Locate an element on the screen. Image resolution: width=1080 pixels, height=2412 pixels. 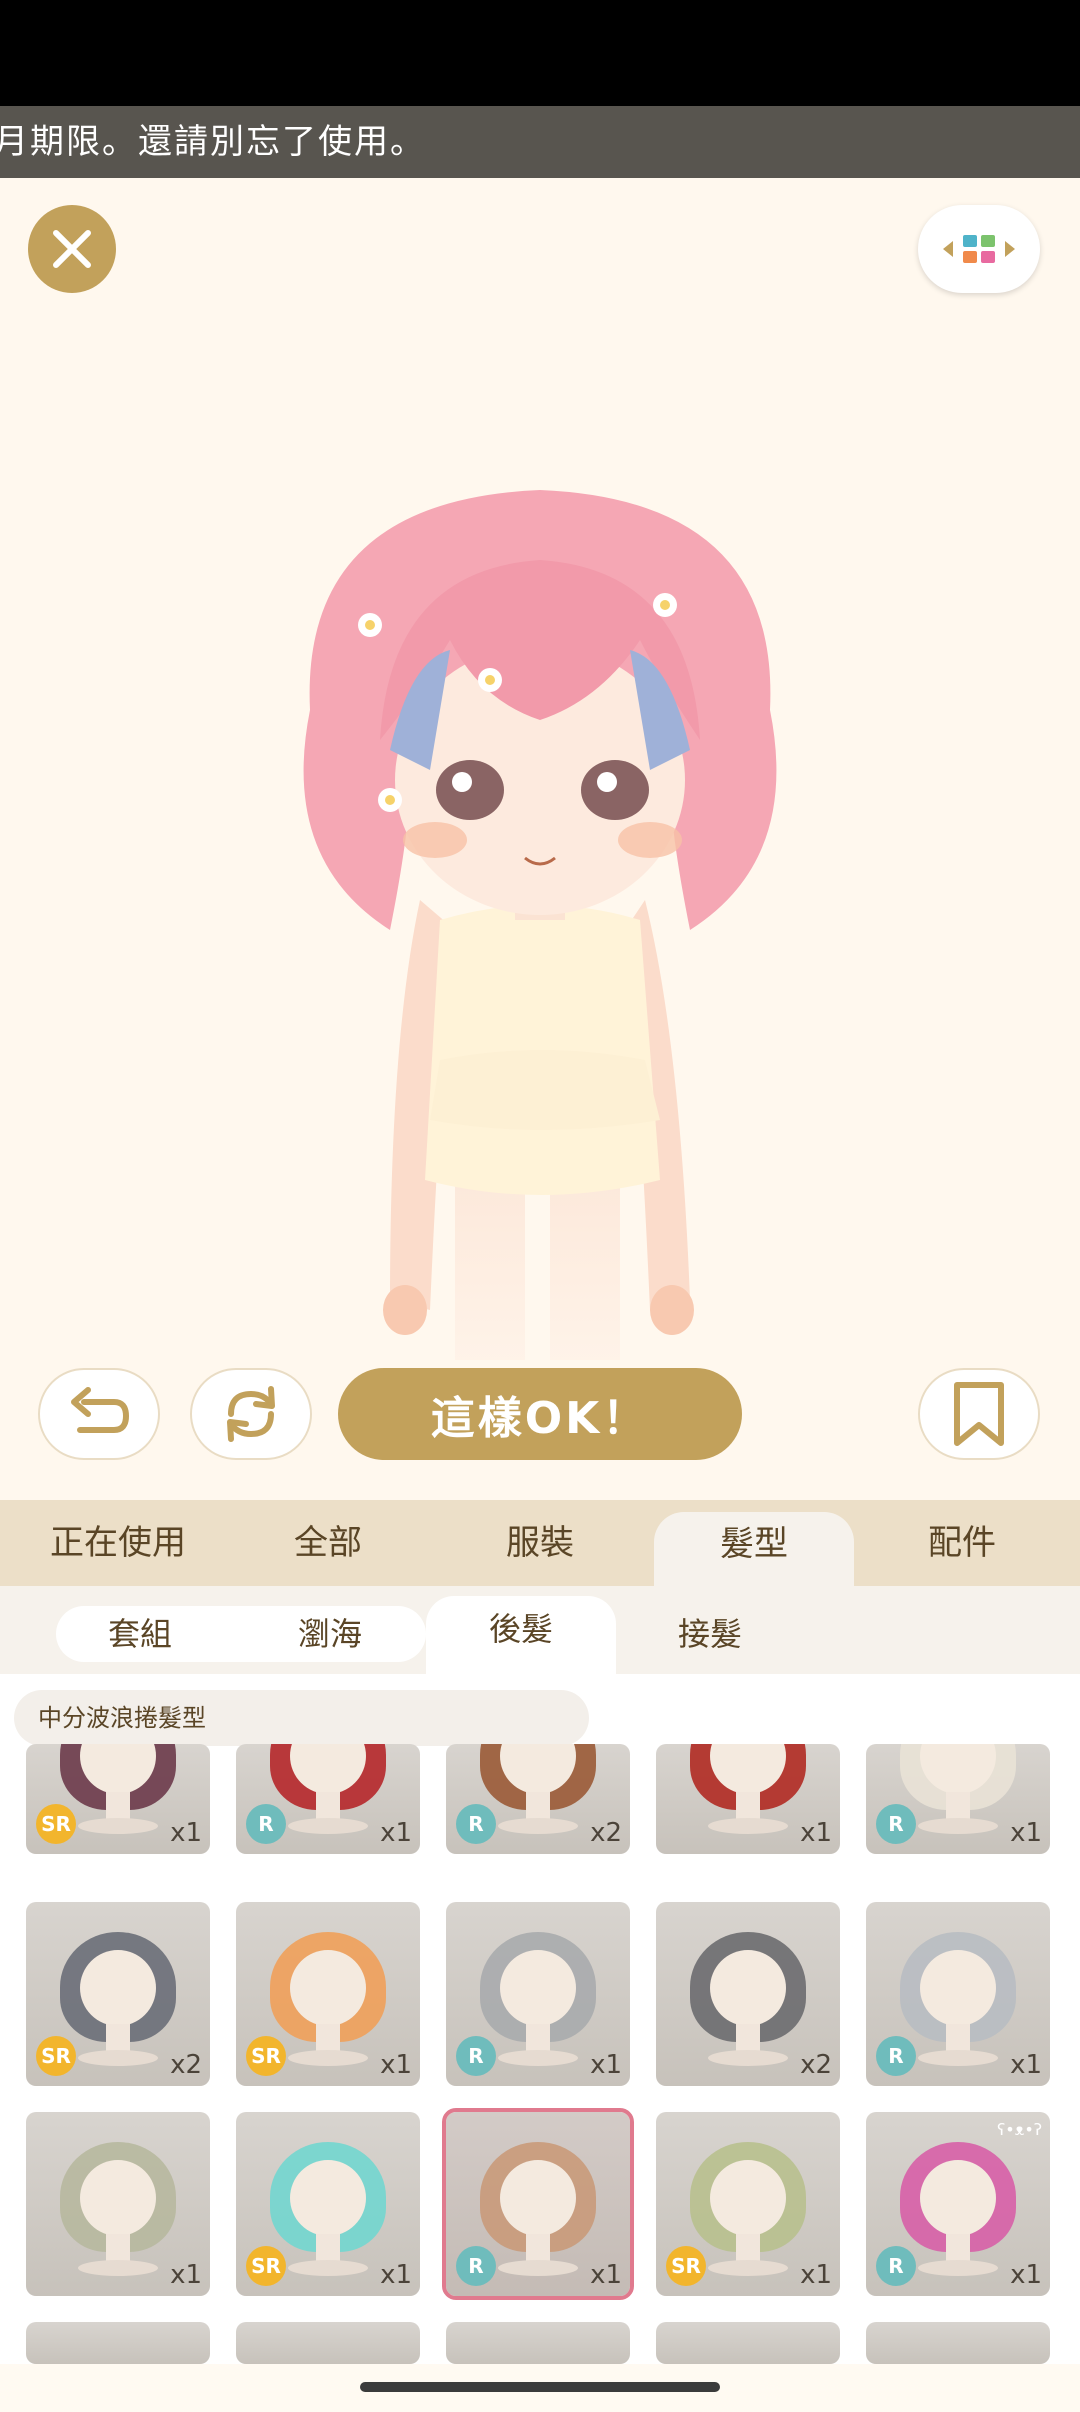
tab-in-use: 正在使用 is located at coordinates (118, 1543).